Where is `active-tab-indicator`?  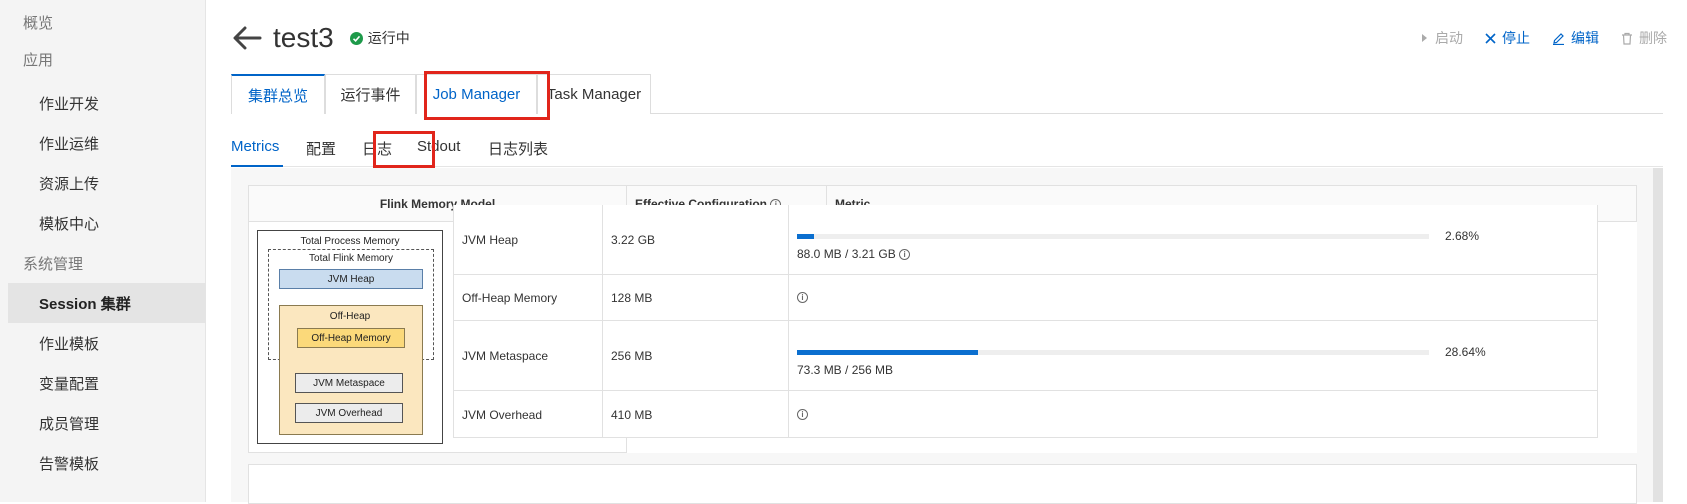 active-tab-indicator is located at coordinates (257, 166).